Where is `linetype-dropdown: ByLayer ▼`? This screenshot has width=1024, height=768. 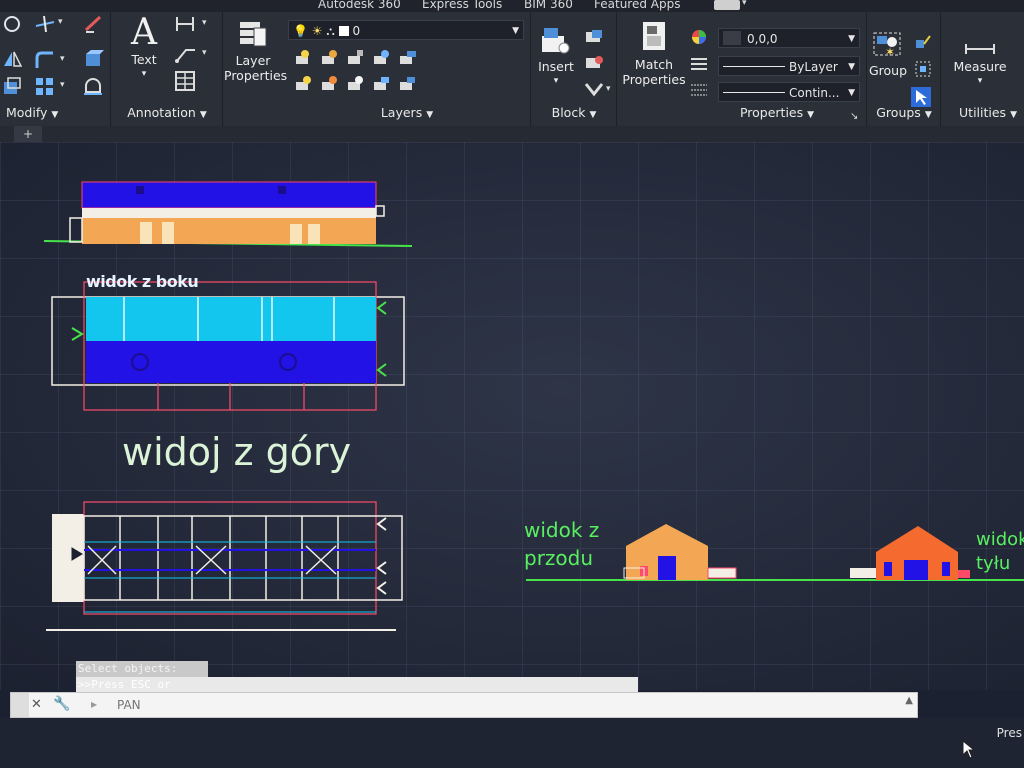
linetype-dropdown: ByLayer ▼ is located at coordinates (789, 66).